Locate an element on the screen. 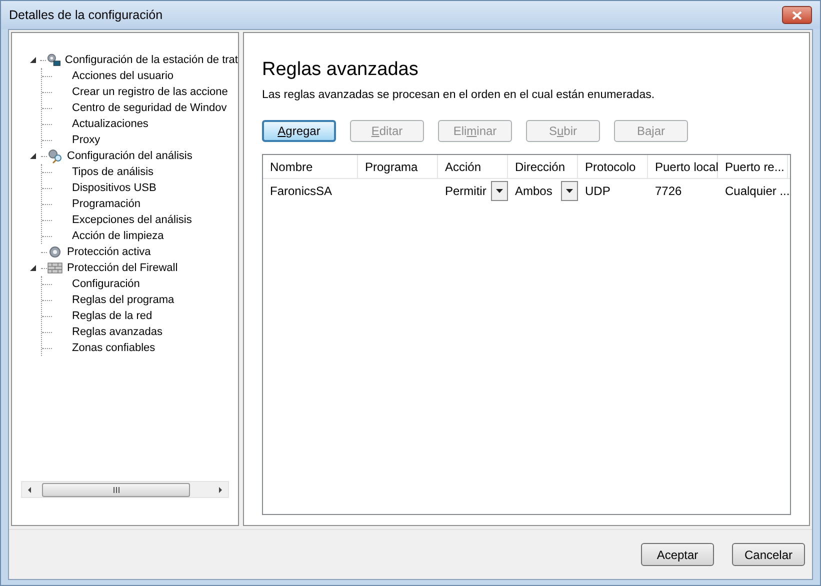  column-header: Dirección is located at coordinates (543, 166).